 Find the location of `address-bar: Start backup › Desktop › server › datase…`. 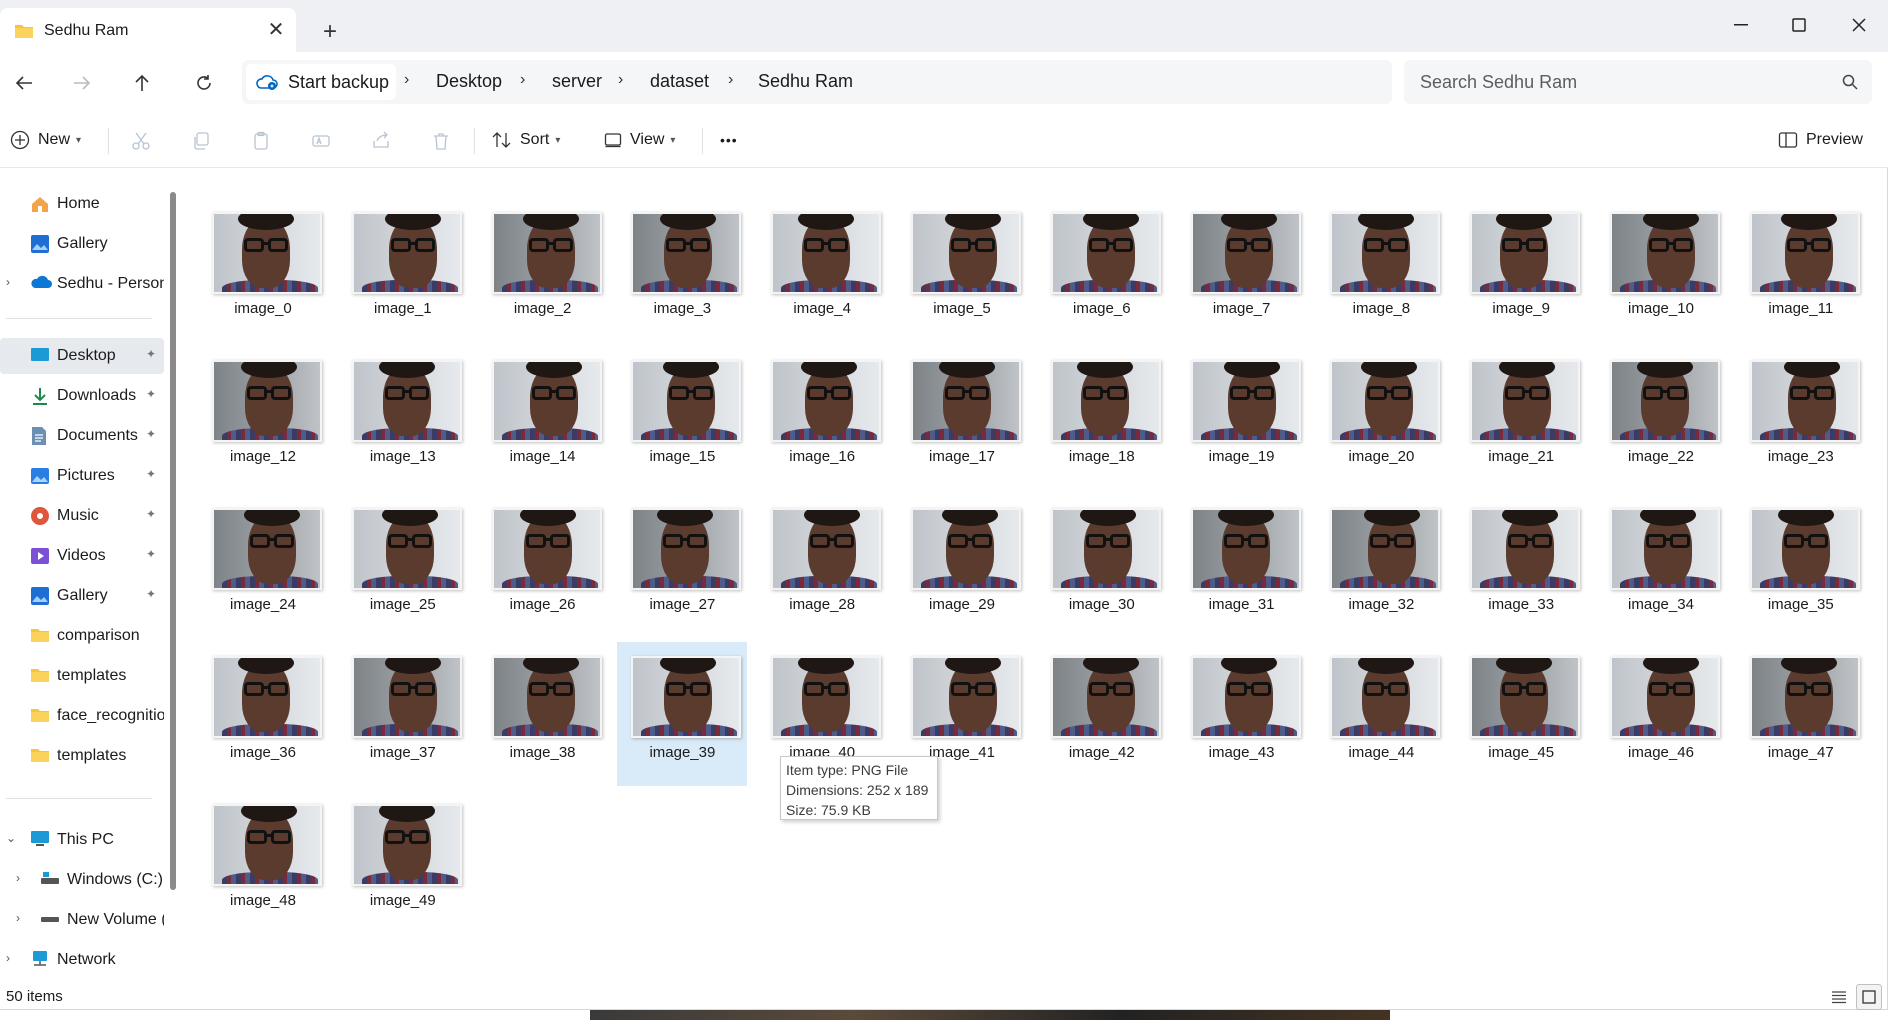

address-bar: Start backup › Desktop › server › datase… is located at coordinates (817, 82).